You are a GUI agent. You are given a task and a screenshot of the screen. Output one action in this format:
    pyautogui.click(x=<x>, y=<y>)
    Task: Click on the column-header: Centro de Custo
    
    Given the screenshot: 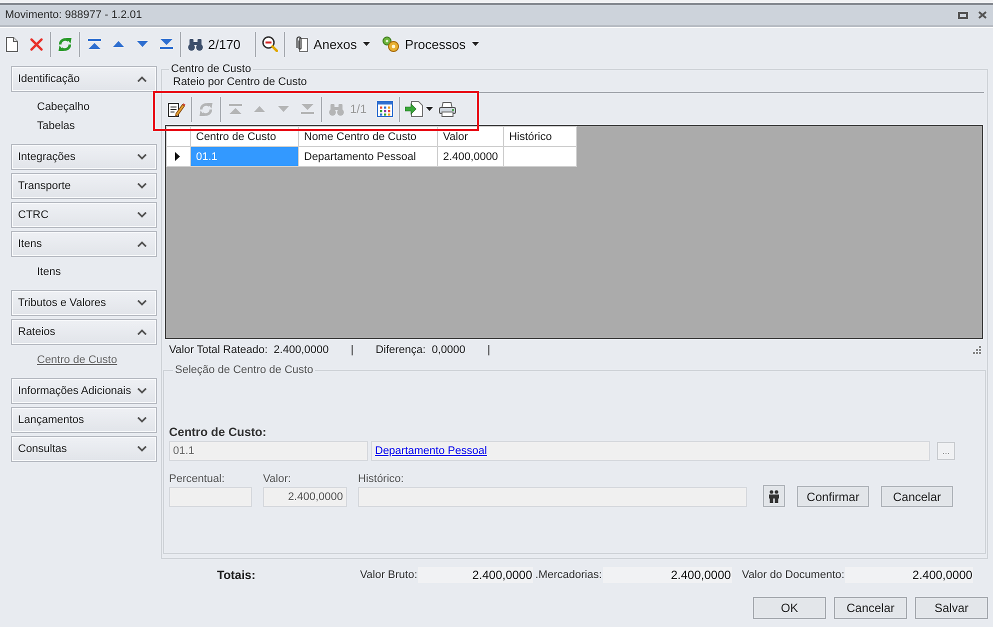 What is the action you would take?
    pyautogui.click(x=244, y=136)
    